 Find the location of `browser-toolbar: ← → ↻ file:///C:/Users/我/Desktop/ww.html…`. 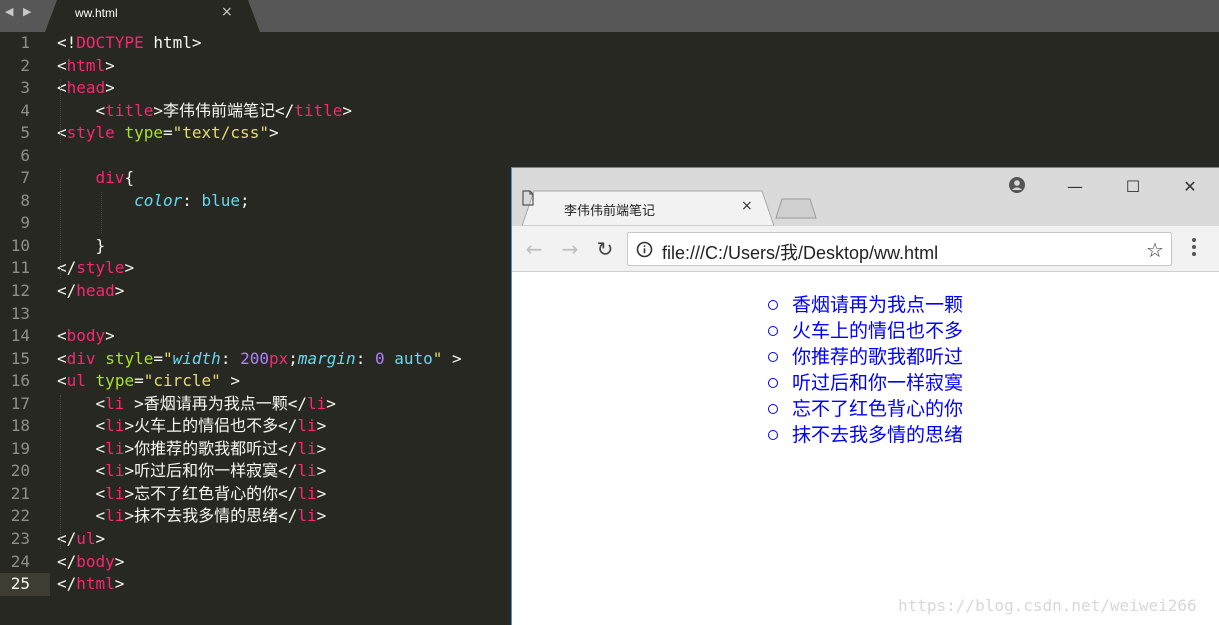

browser-toolbar: ← → ↻ file:///C:/Users/我/Desktop/ww.html… is located at coordinates (865, 249).